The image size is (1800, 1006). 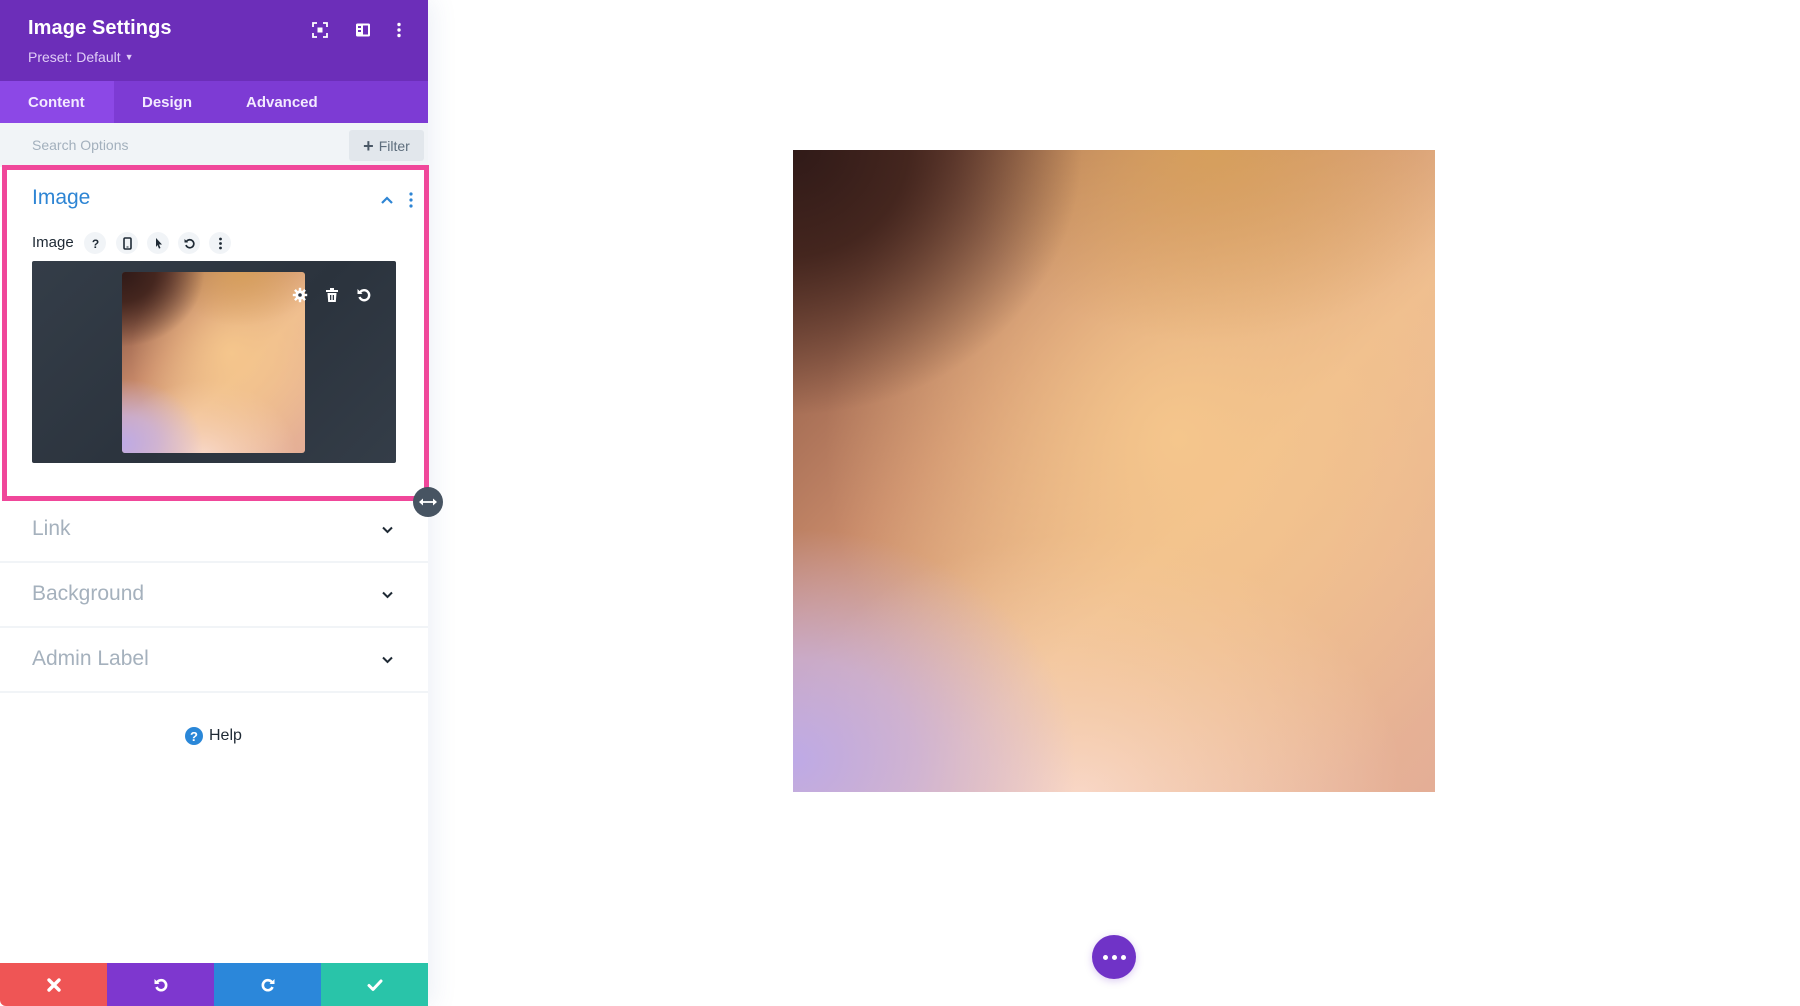 I want to click on panel-footer, so click(x=214, y=984).